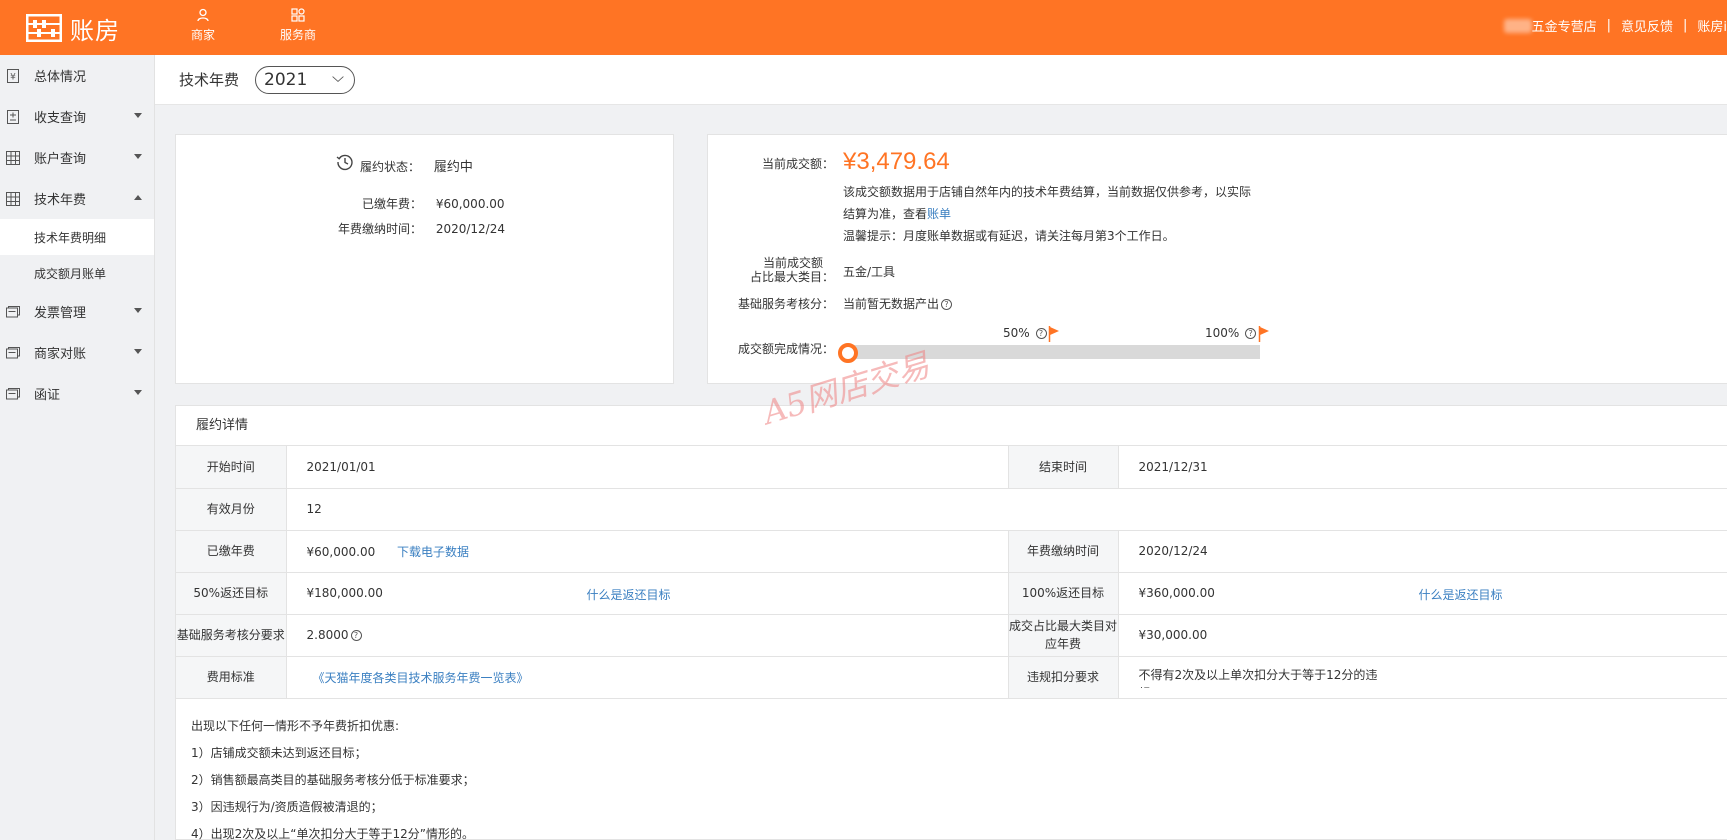 The width and height of the screenshot is (1727, 840). Describe the element at coordinates (1422, 551) in the screenshot. I see `paid-time-value: 2020/12/24` at that location.